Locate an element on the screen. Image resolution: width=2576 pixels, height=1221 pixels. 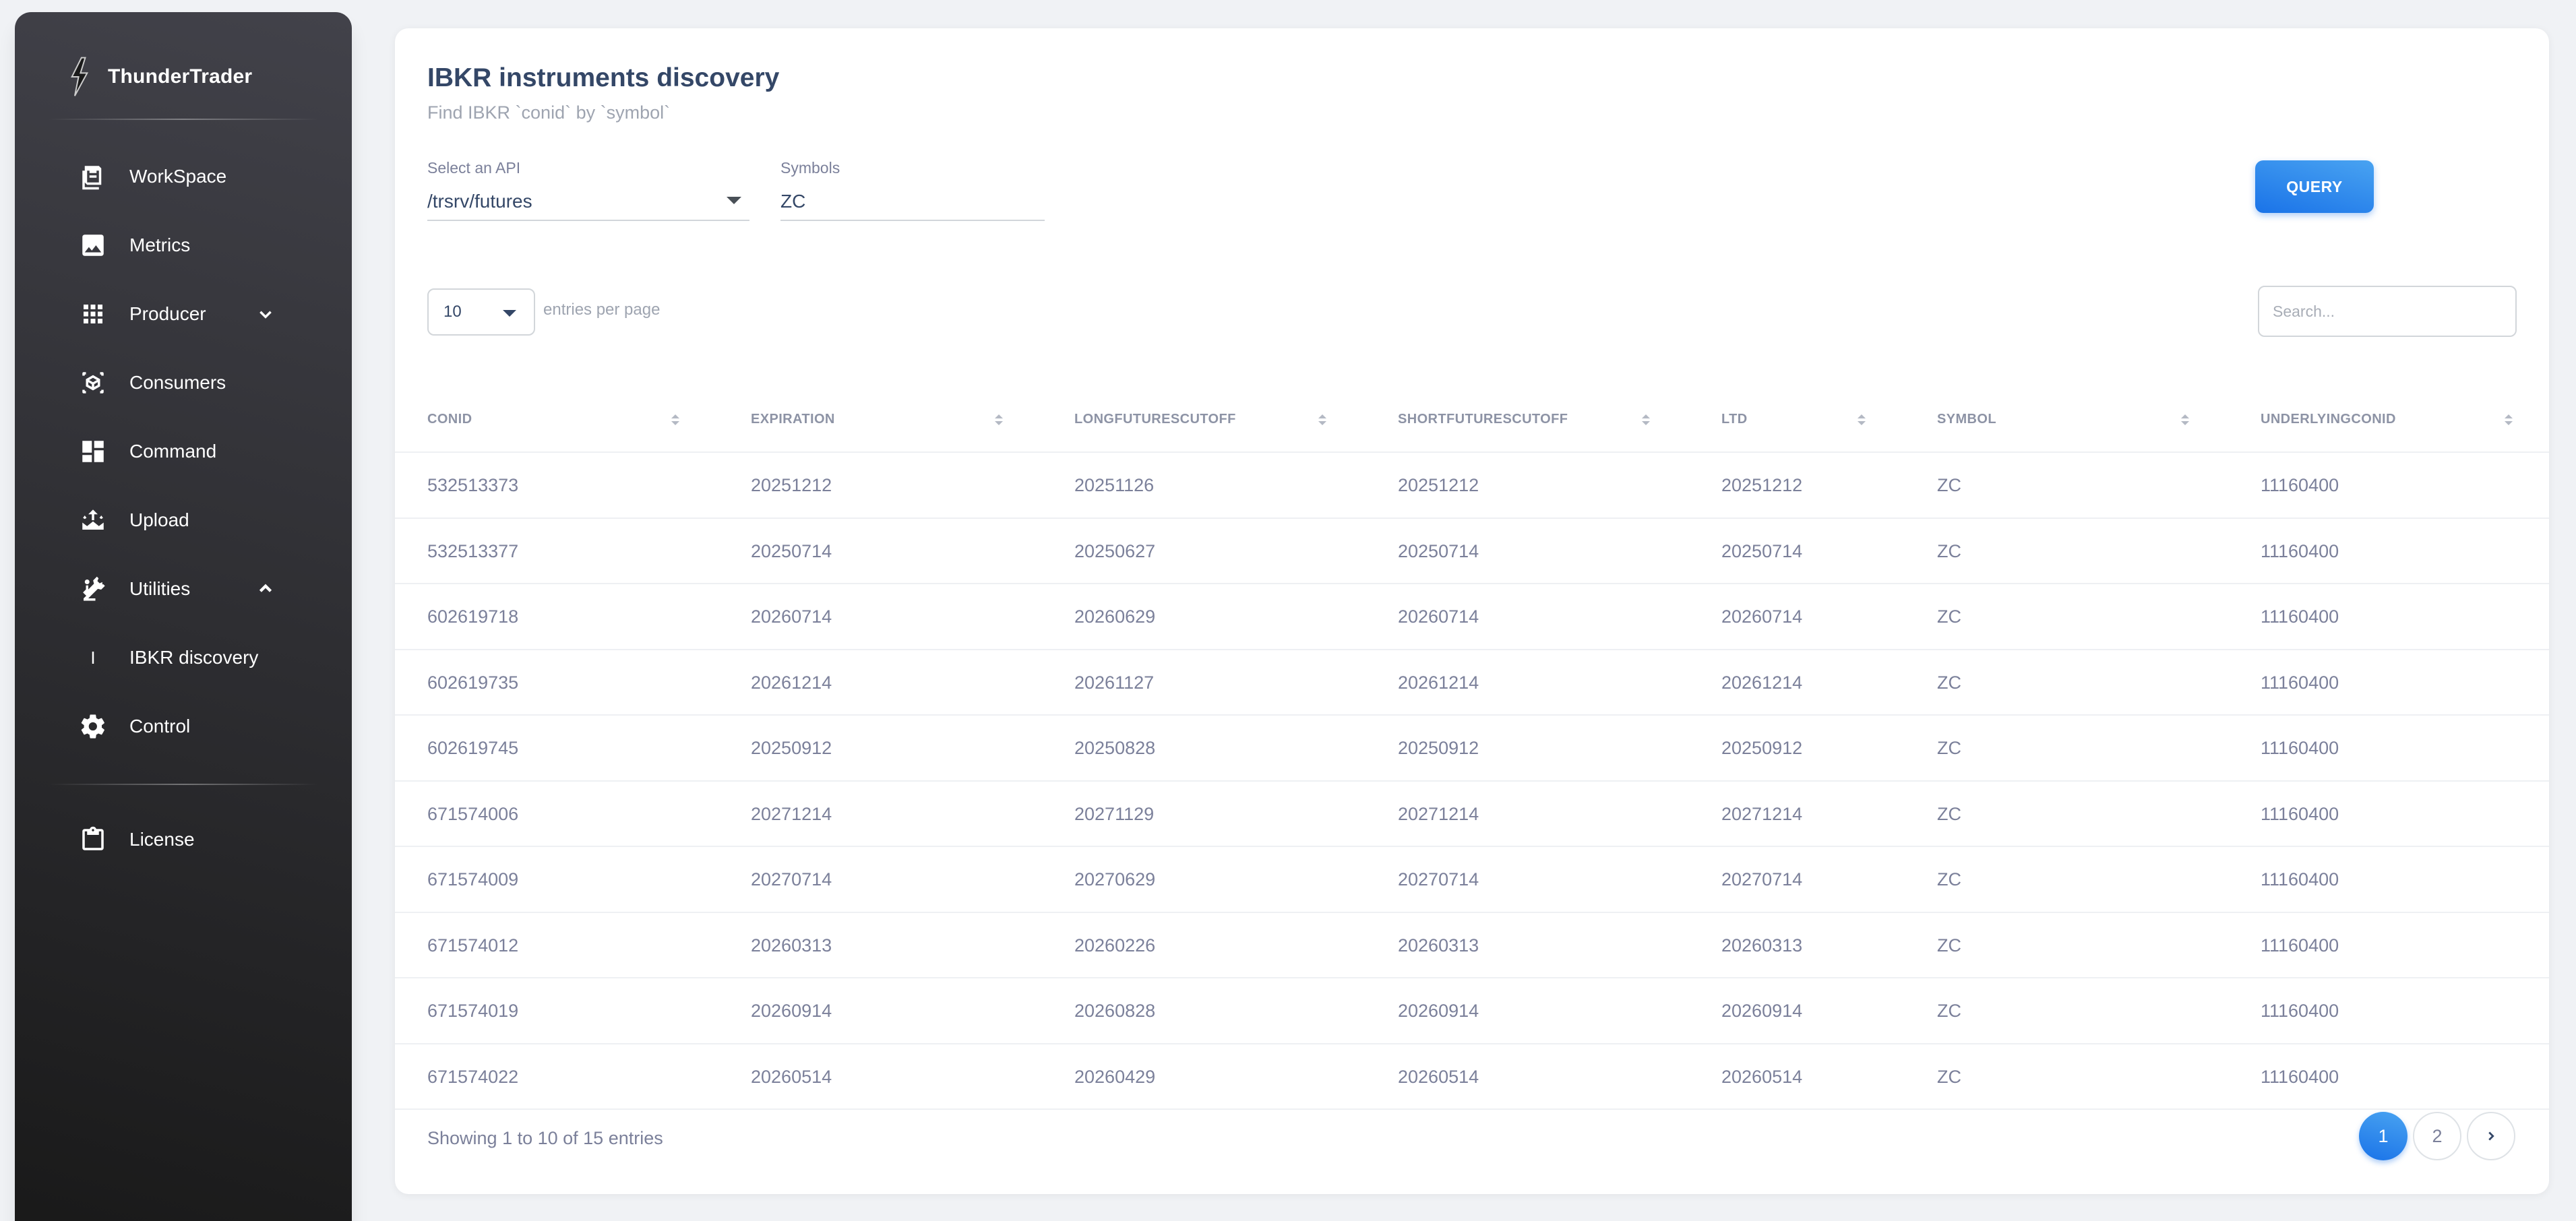
chevron-right-icon is located at coordinates (2491, 1136).